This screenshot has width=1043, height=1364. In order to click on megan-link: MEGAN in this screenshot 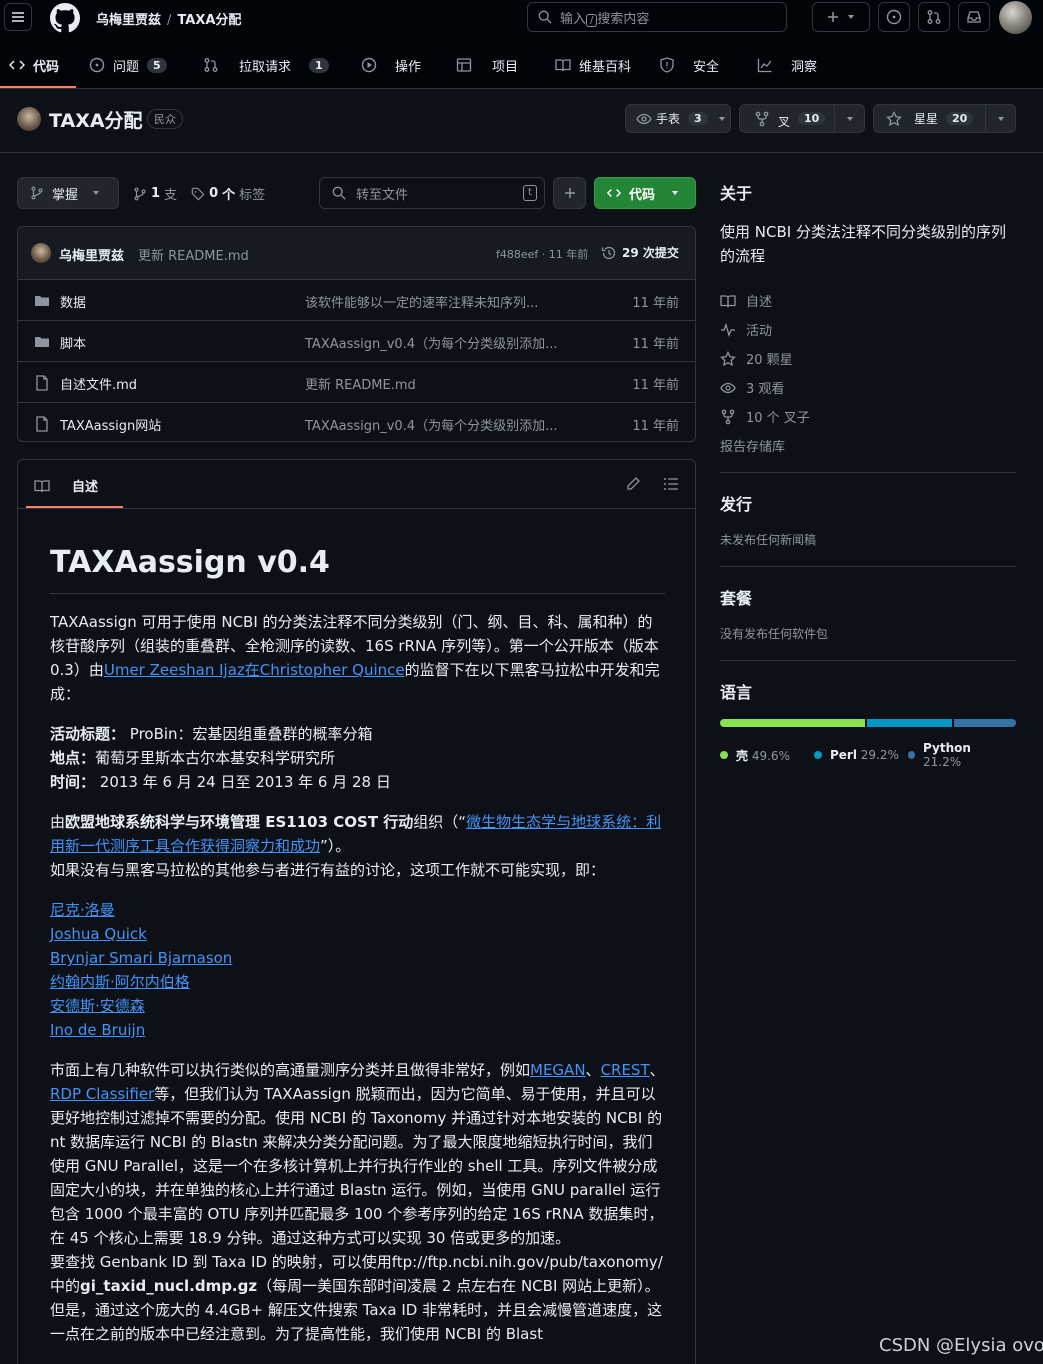, I will do `click(558, 1070)`.